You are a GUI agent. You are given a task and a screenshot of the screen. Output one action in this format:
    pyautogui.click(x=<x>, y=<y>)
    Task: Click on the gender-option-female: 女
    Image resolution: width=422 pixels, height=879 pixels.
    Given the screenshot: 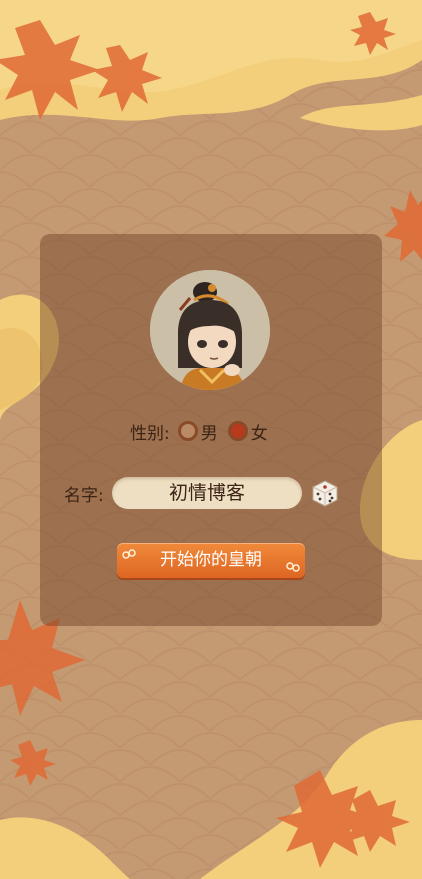 What is the action you would take?
    pyautogui.click(x=247, y=431)
    